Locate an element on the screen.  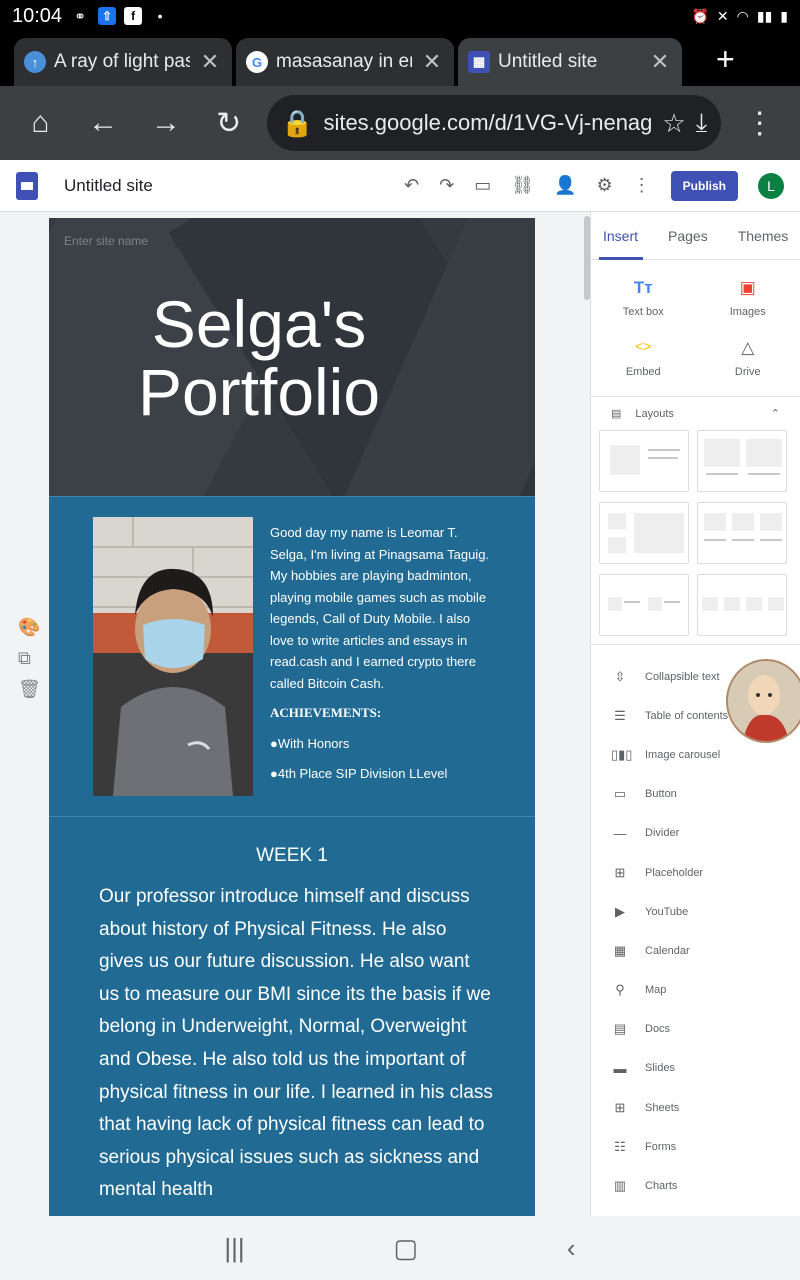
insert-calendar: ▦ Calendar is located at coordinates (695, 950).